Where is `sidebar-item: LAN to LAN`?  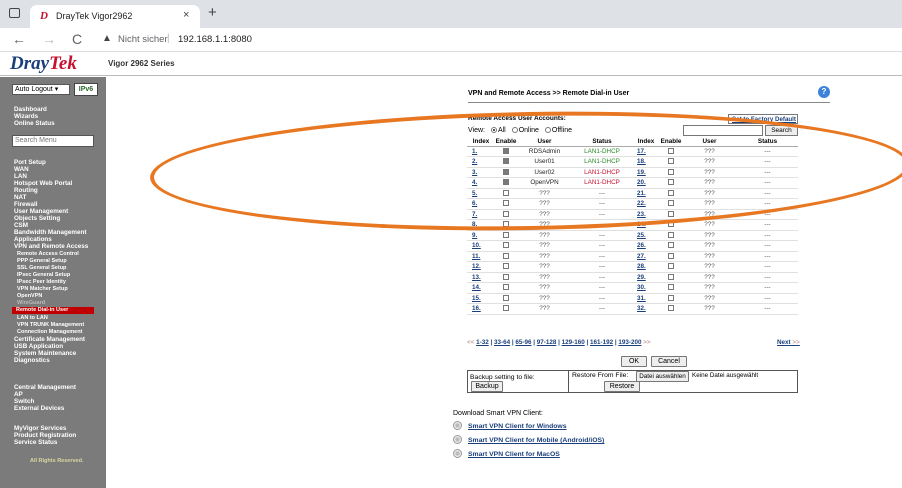 sidebar-item: LAN to LAN is located at coordinates (32, 318).